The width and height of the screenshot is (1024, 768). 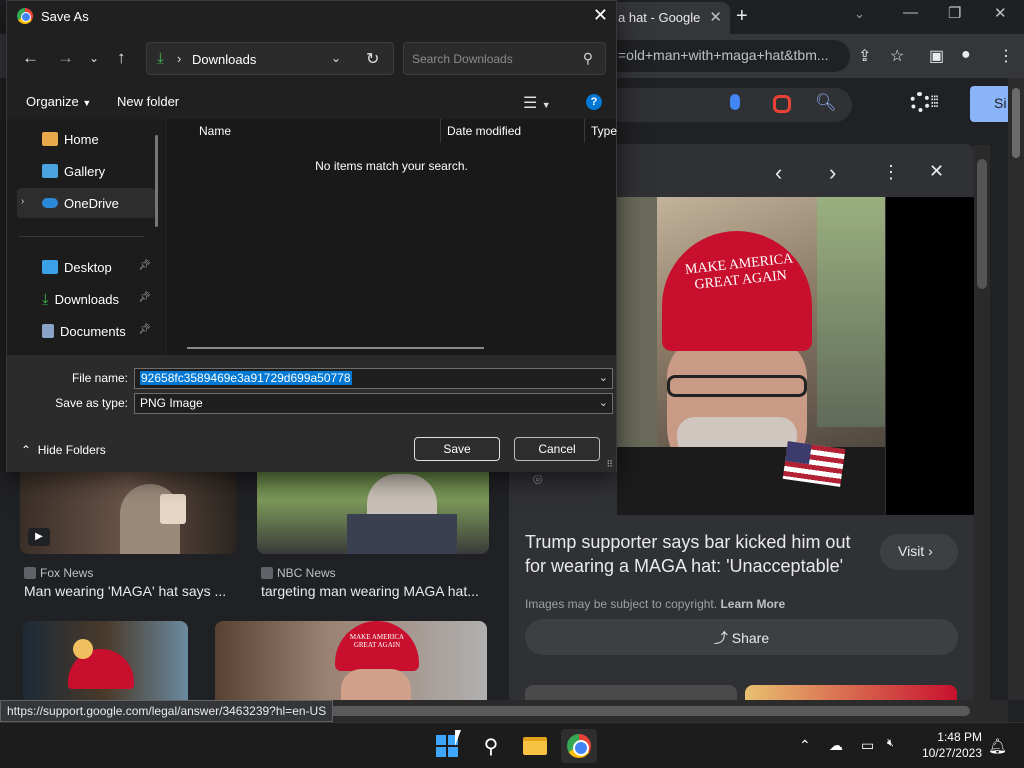 I want to click on address-dropdown-icon: ⌄, so click(x=336, y=58).